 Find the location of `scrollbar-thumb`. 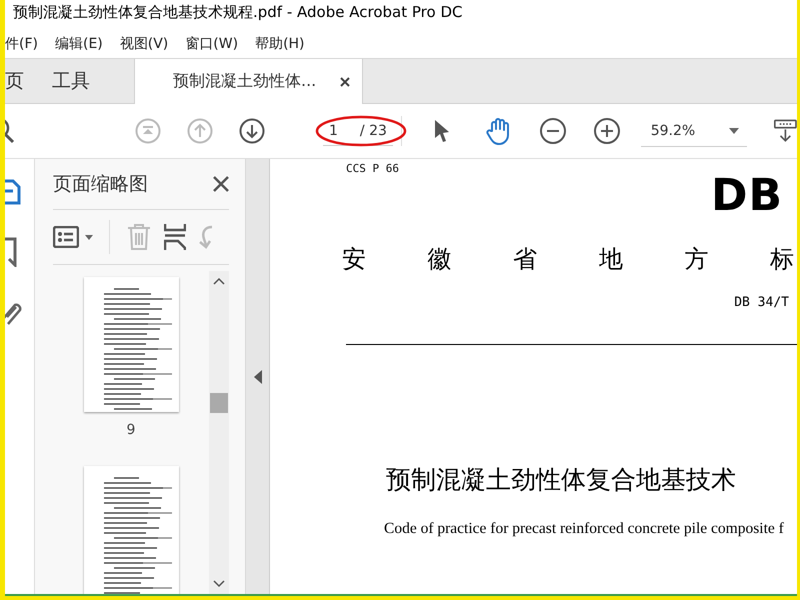

scrollbar-thumb is located at coordinates (219, 403).